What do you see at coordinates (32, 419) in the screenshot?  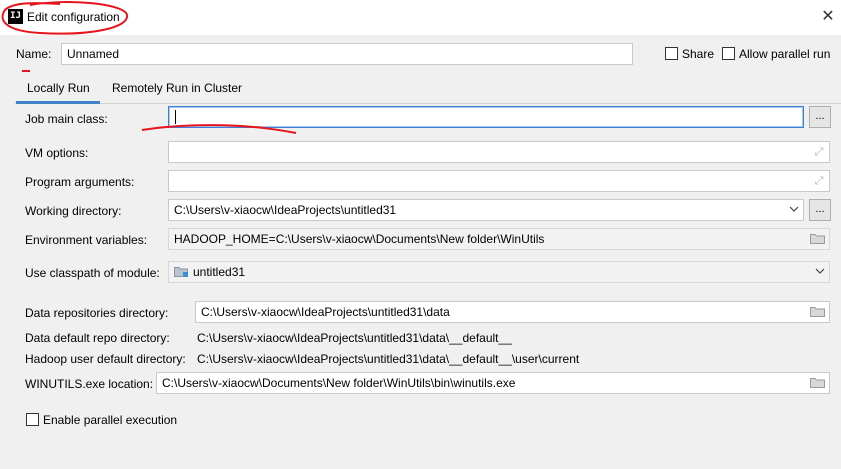 I see `enable-parallel-execution-checkbox` at bounding box center [32, 419].